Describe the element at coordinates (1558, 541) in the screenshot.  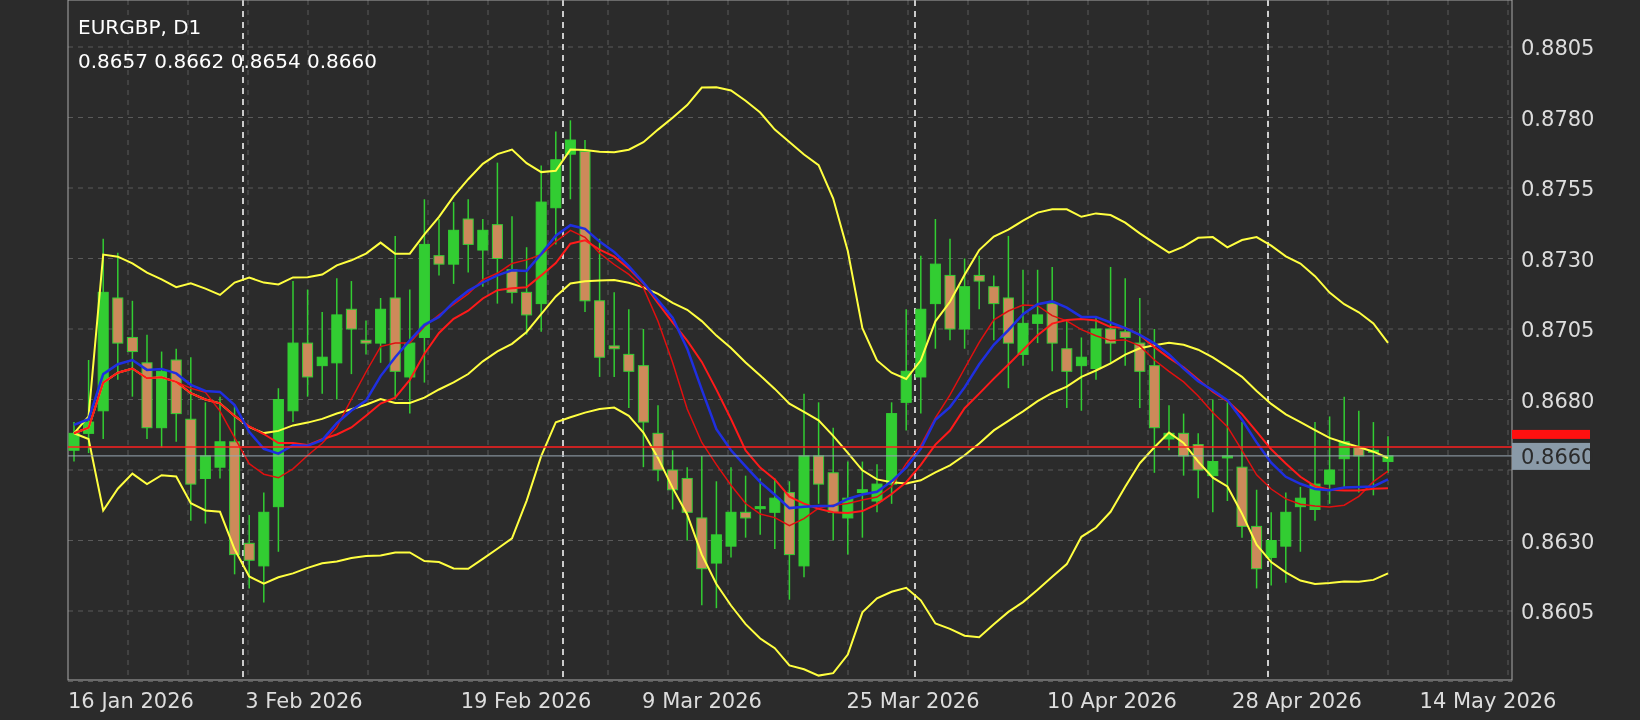
I see `price-axis-label: 0.8630` at that location.